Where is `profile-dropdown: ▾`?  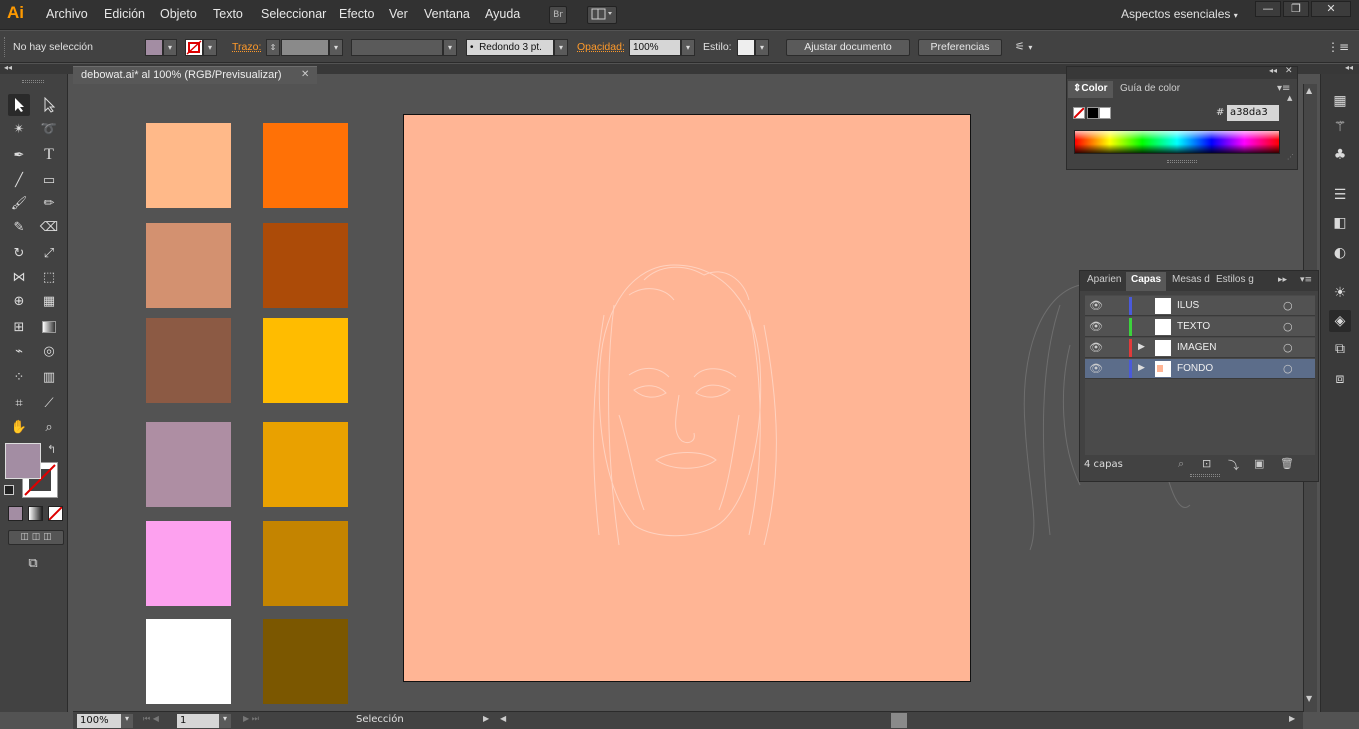
profile-dropdown: ▾ is located at coordinates (450, 47).